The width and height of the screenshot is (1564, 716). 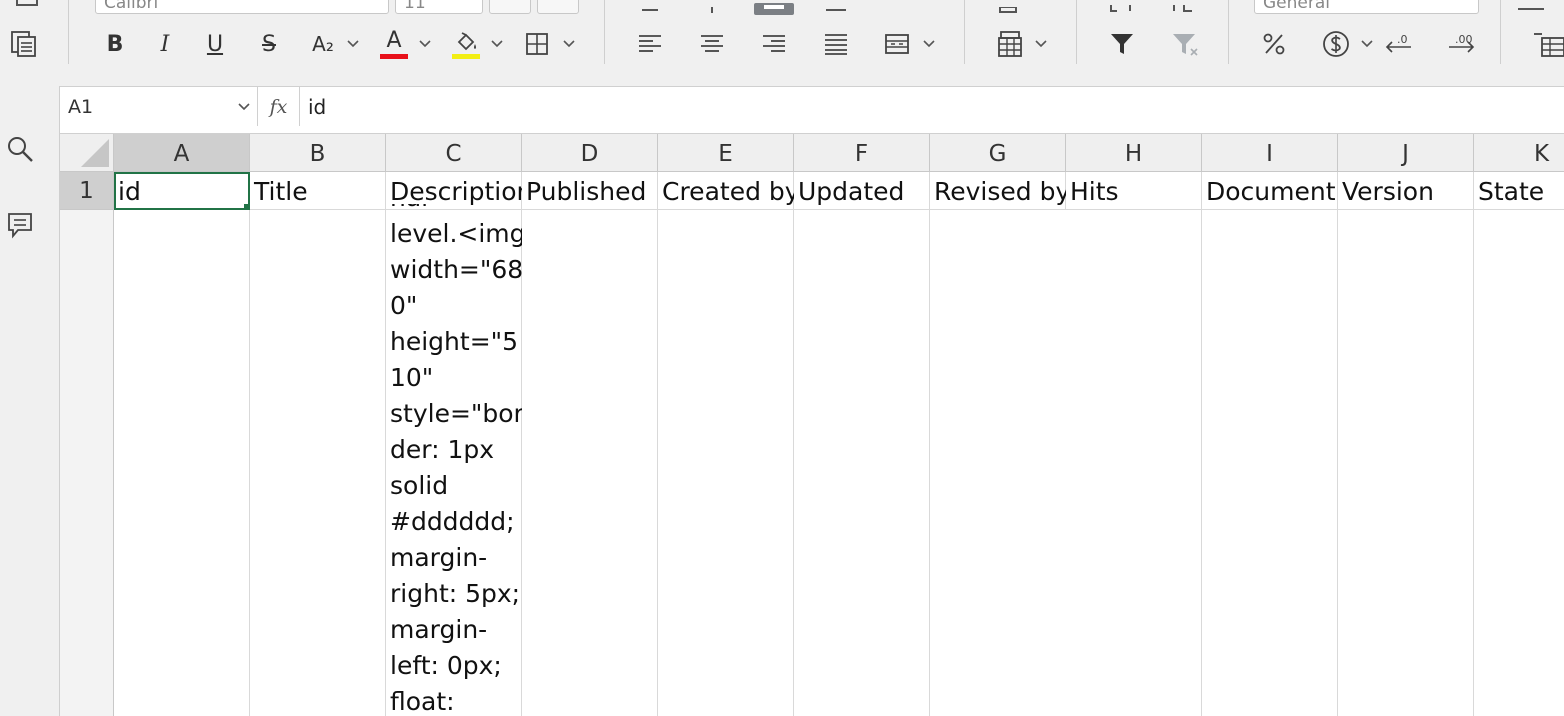 I want to click on highlight-color-button, so click(x=466, y=44).